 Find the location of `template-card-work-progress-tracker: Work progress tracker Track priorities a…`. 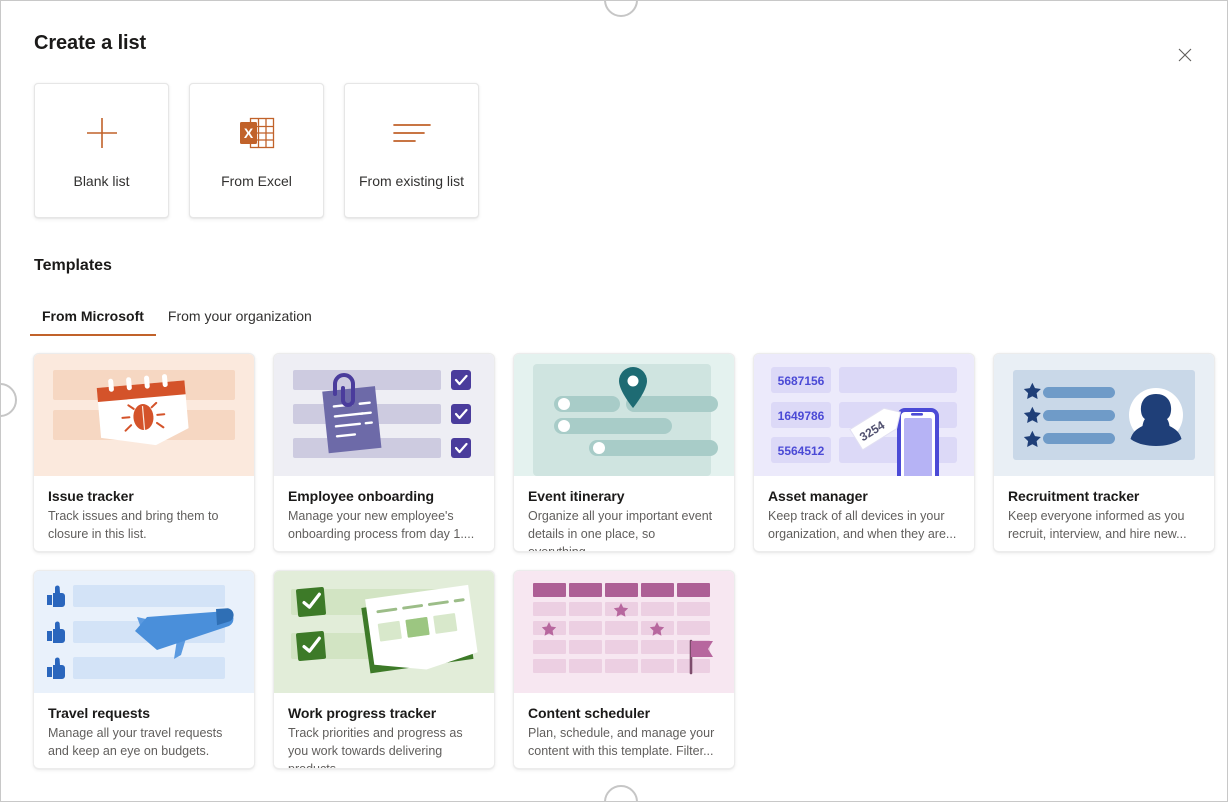

template-card-work-progress-tracker: Work progress tracker Track priorities a… is located at coordinates (384, 669).